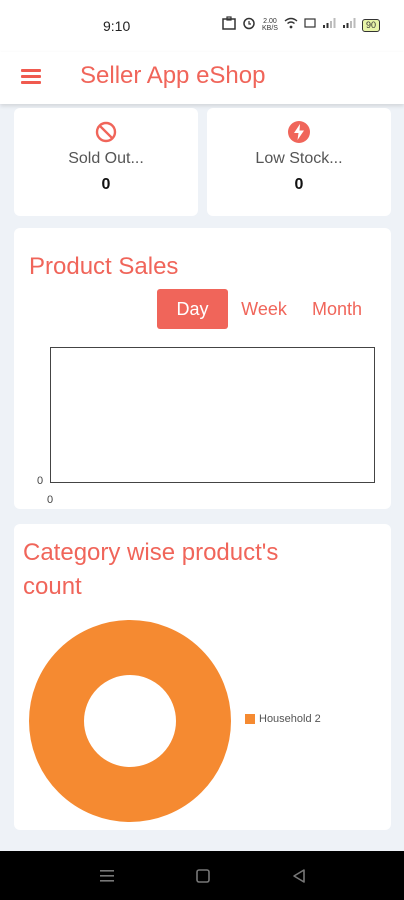 The height and width of the screenshot is (900, 404). I want to click on x-axis-tick: 0, so click(50, 500).